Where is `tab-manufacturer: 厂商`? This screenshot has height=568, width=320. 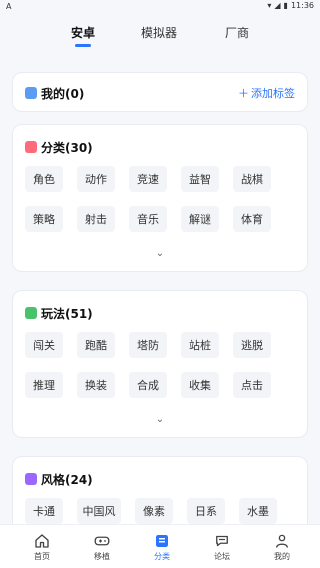
tab-manufacturer: 厂商 is located at coordinates (237, 32).